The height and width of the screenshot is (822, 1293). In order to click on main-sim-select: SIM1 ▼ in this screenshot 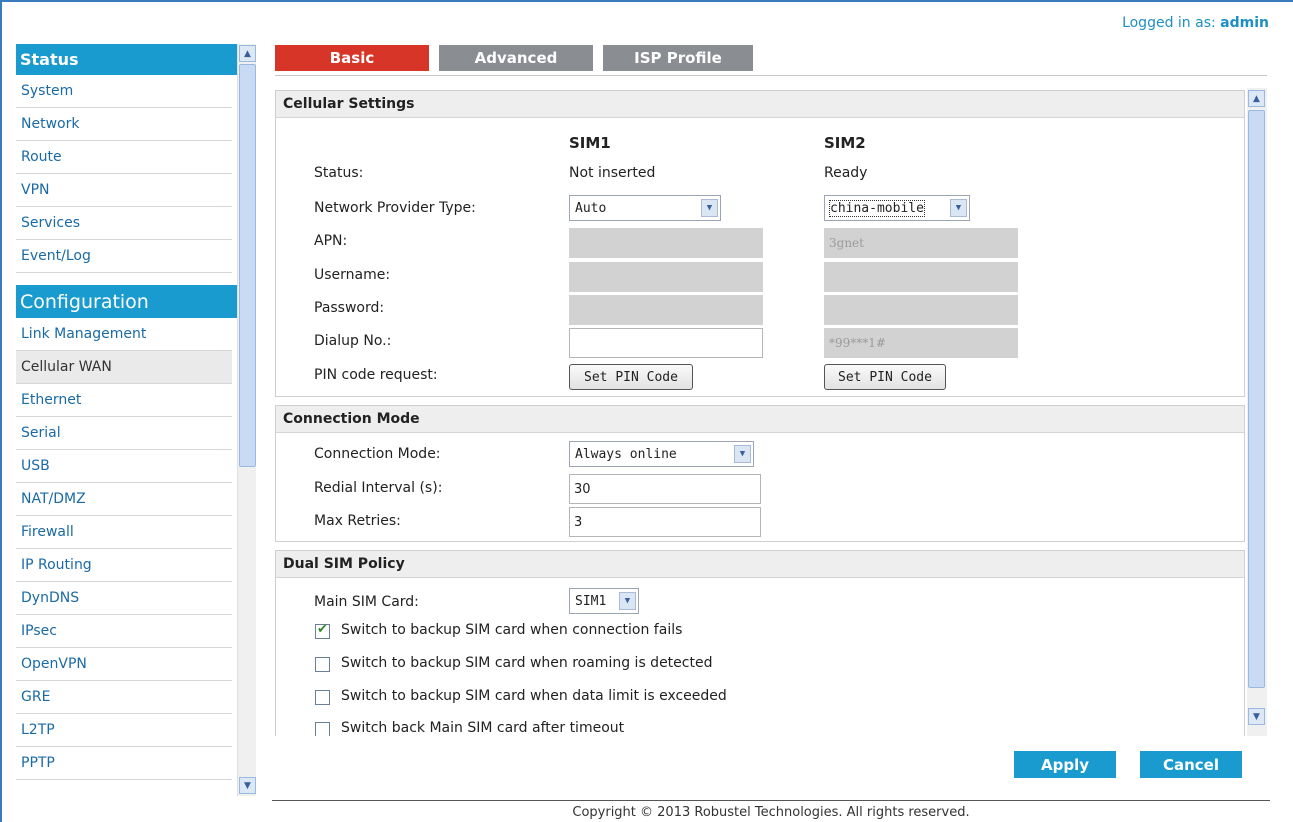, I will do `click(604, 601)`.